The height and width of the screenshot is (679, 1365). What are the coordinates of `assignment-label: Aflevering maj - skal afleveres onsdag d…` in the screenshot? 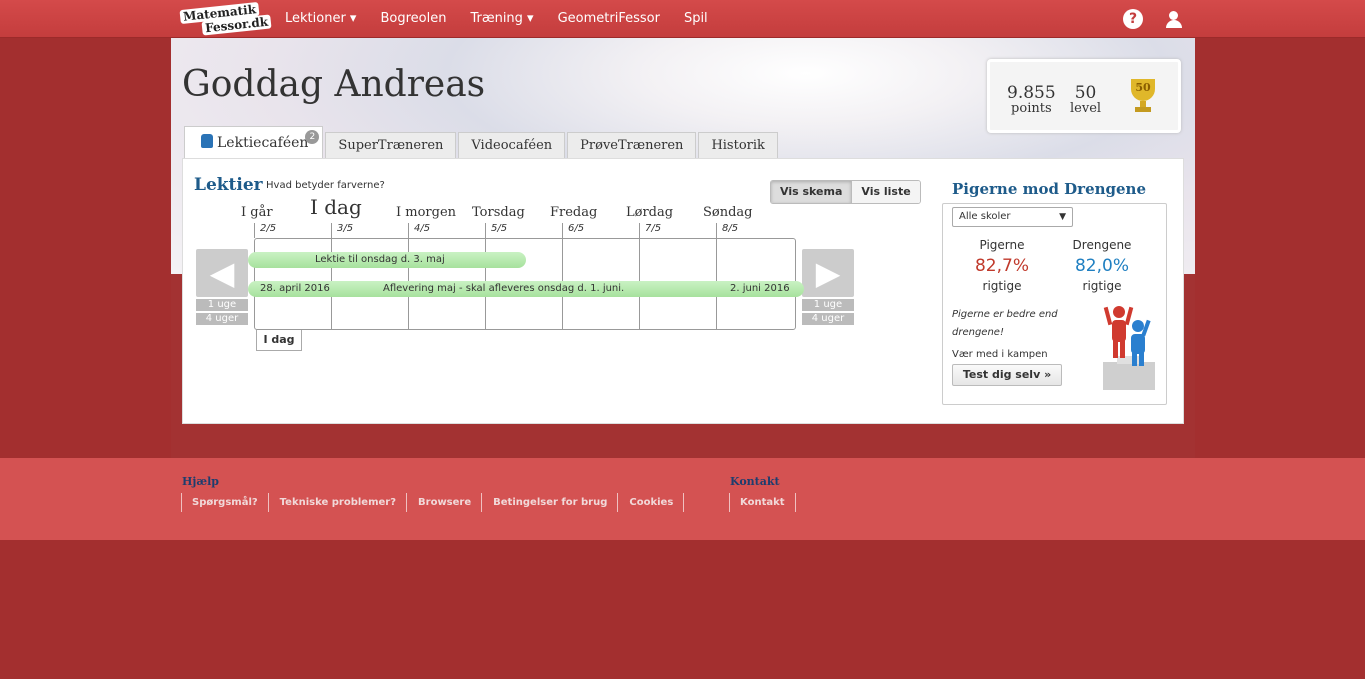 It's located at (504, 288).